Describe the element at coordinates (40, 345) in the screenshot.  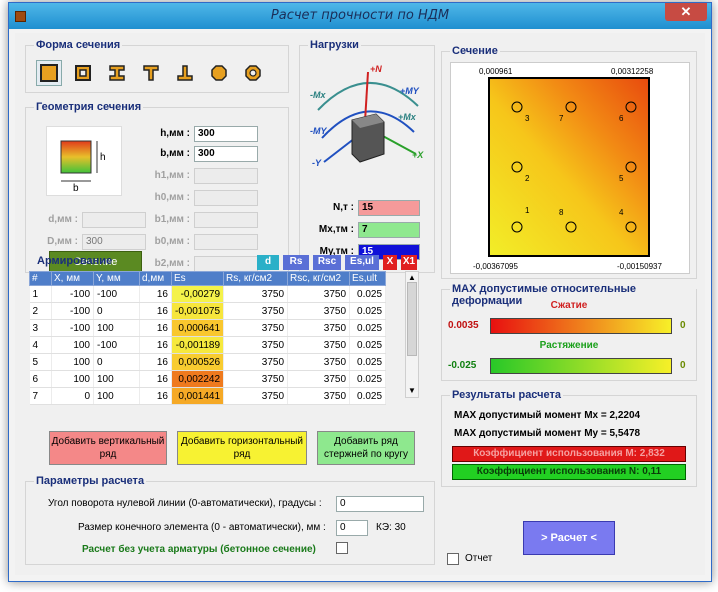
I see `table-cell-n: 4` at that location.